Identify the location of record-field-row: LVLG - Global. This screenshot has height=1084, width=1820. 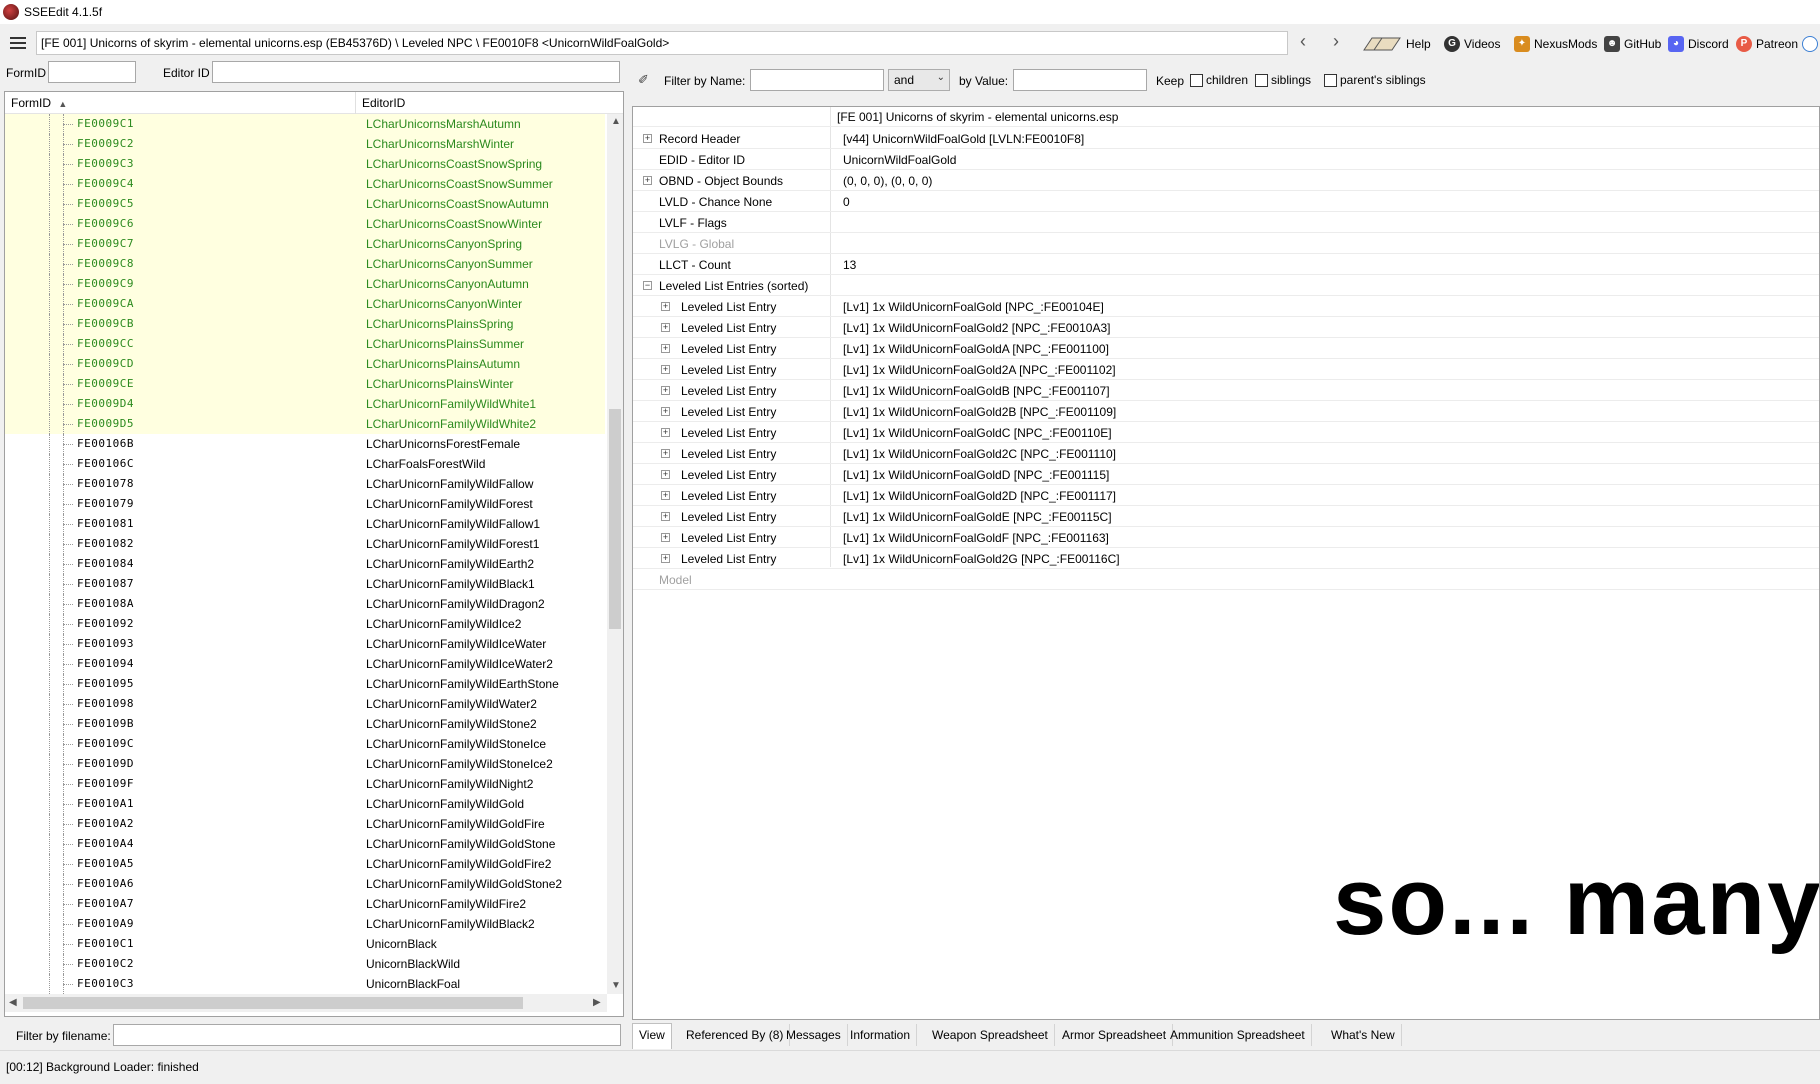
(1226, 244).